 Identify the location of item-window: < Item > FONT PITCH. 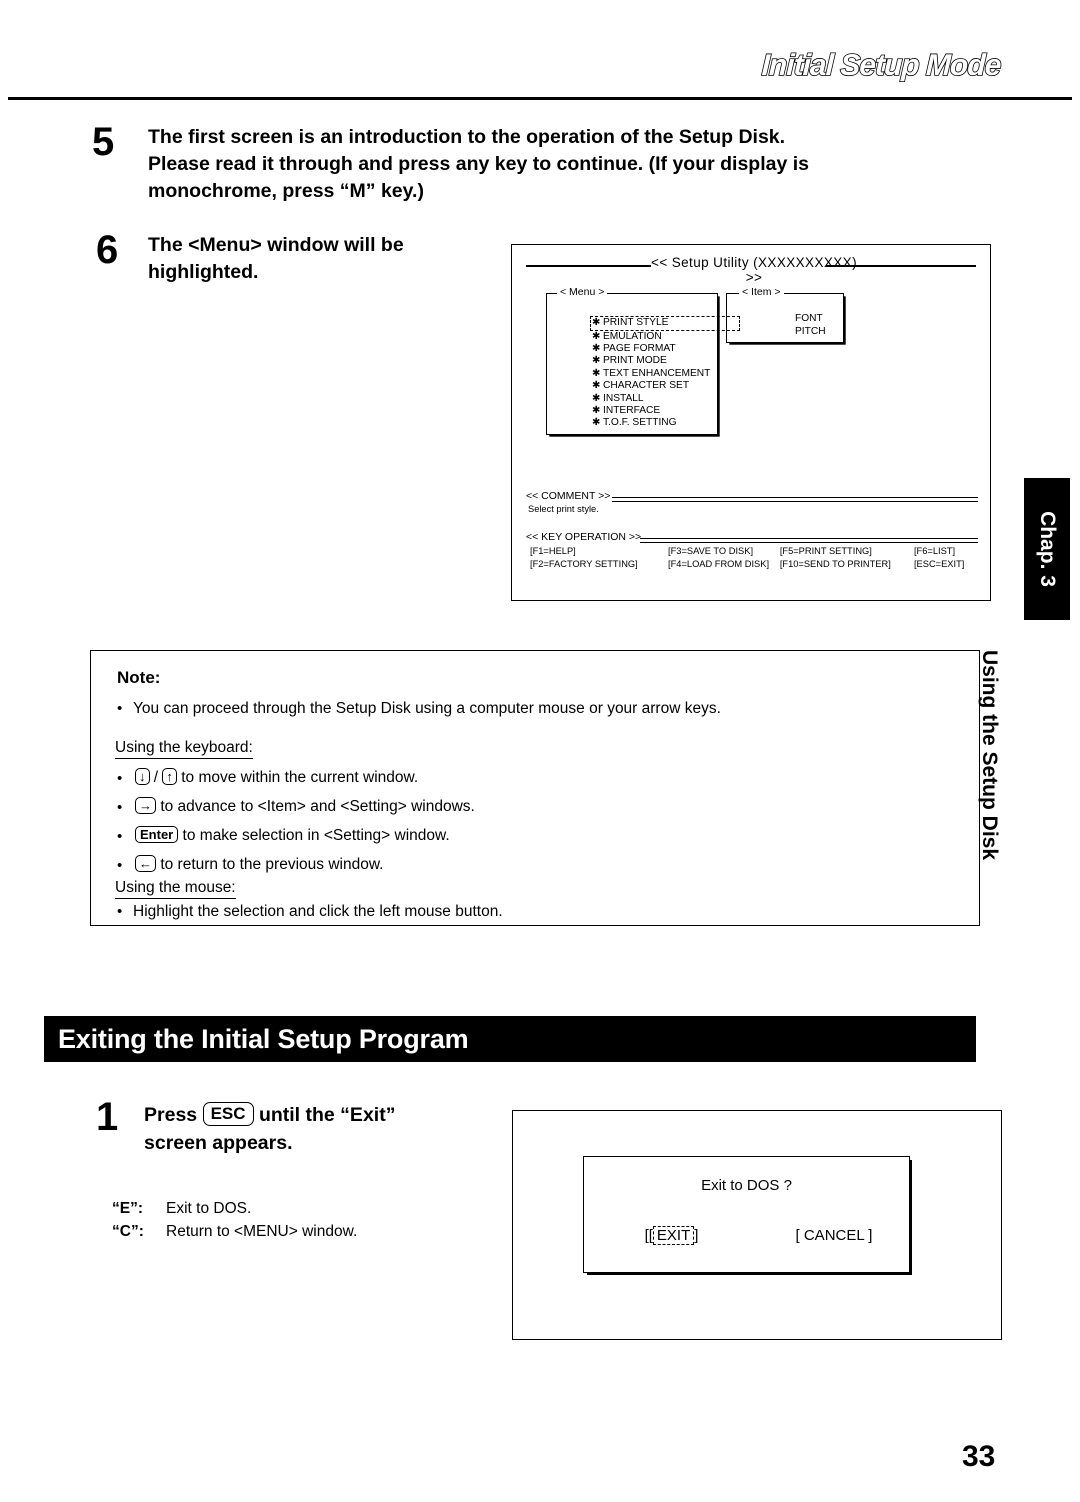
(785, 314).